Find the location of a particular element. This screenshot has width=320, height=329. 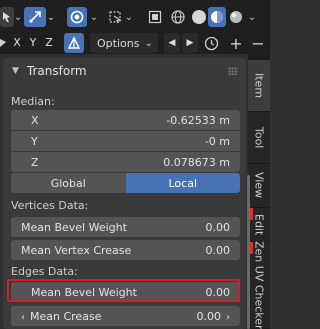

vertex-mean-bevel-weight-field: Mean Bevel Weight 0.00 is located at coordinates (125, 227).